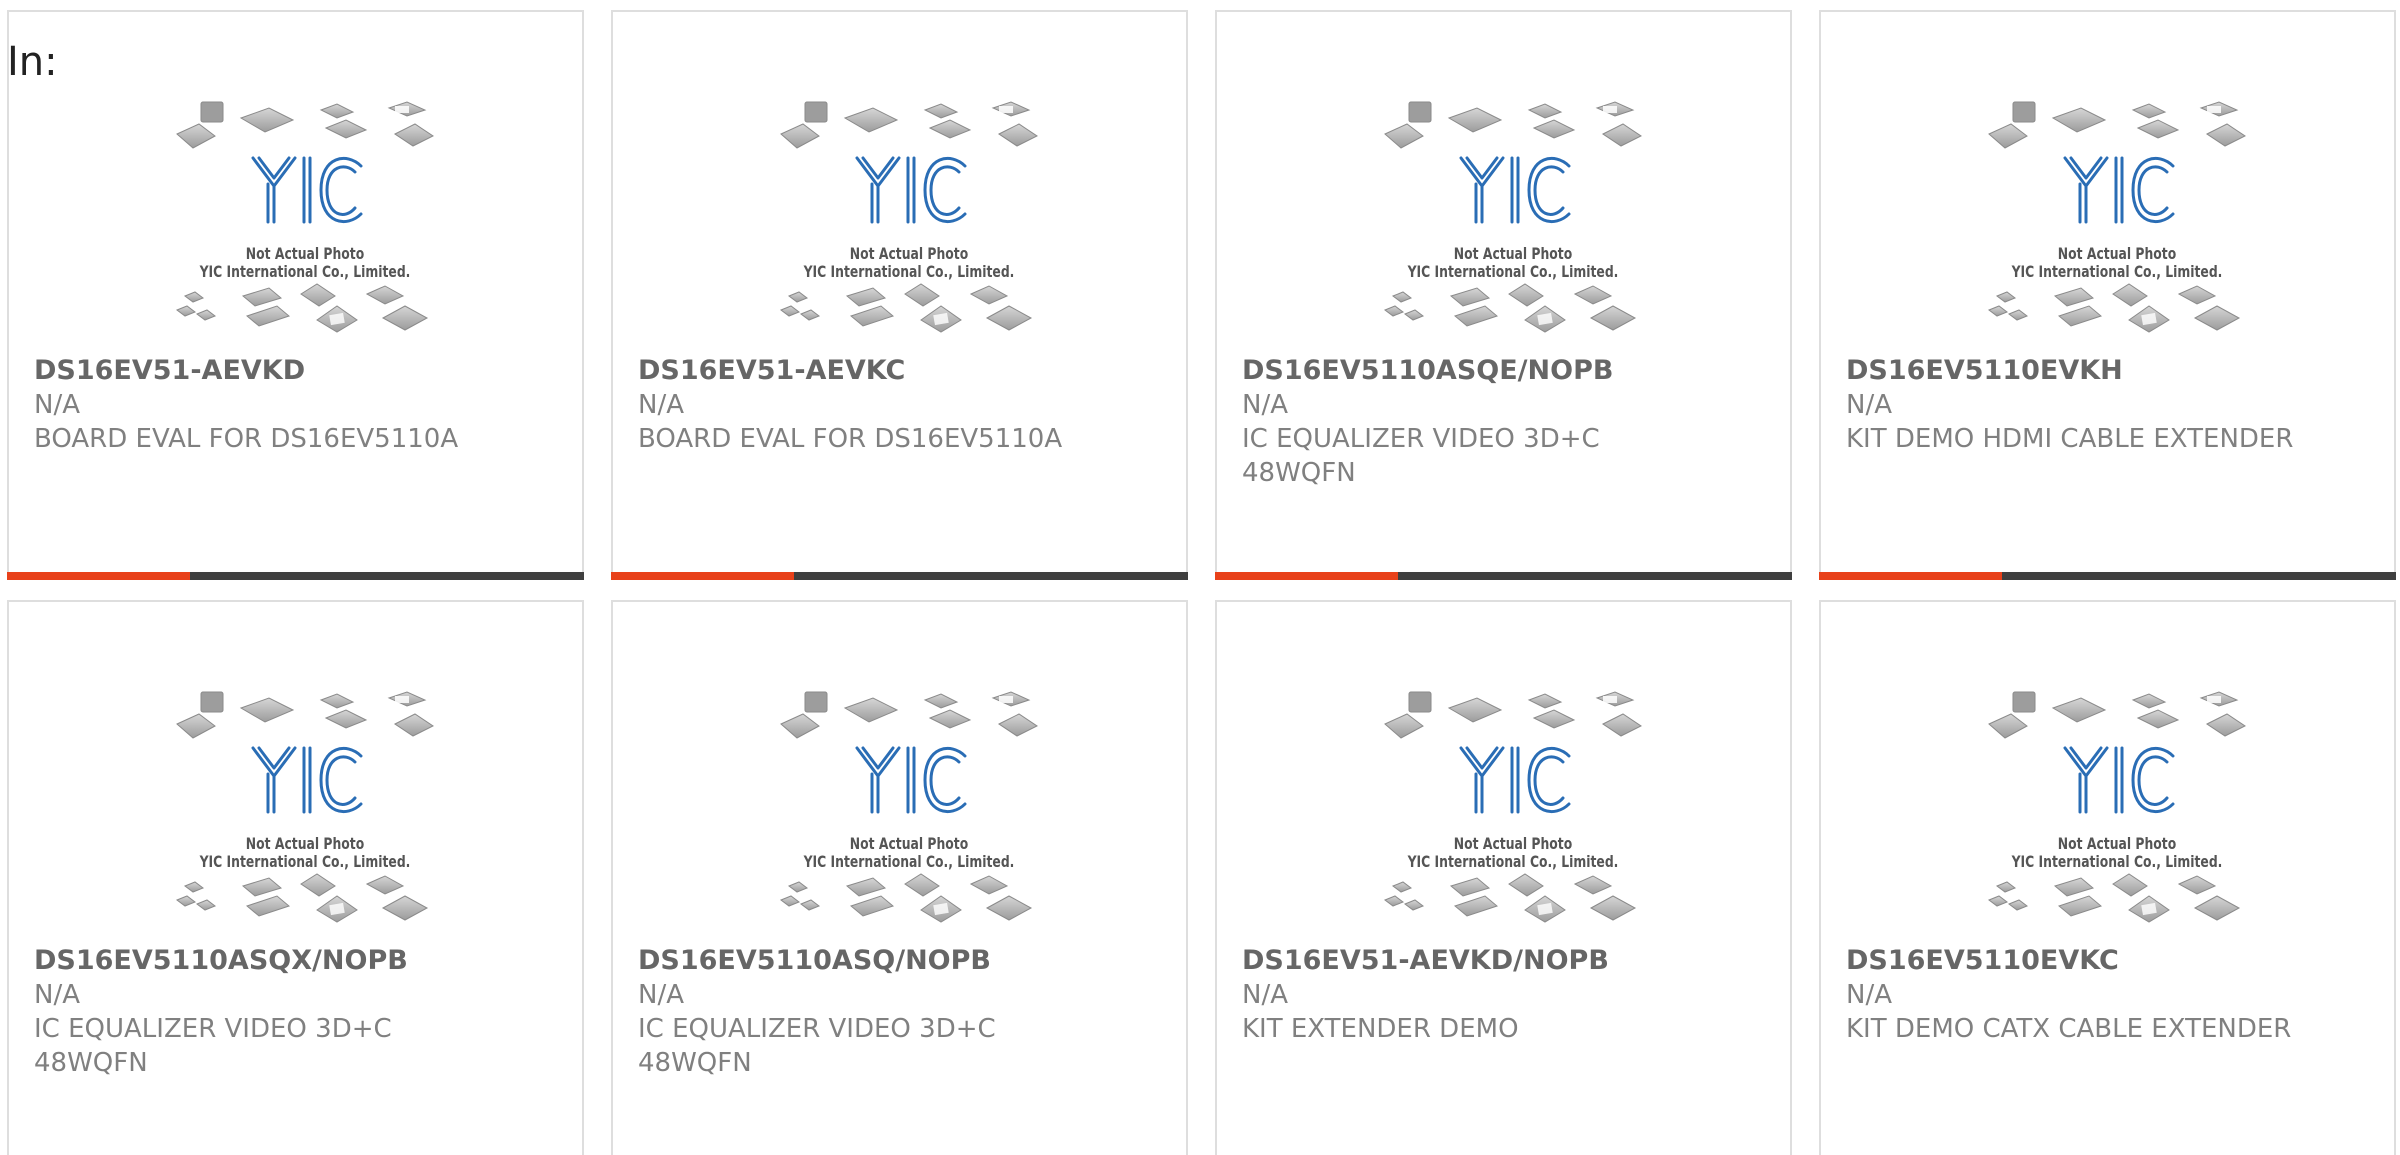  Describe the element at coordinates (2111, 371) in the screenshot. I see `part-number-link: DS16EV5110EVKH` at that location.